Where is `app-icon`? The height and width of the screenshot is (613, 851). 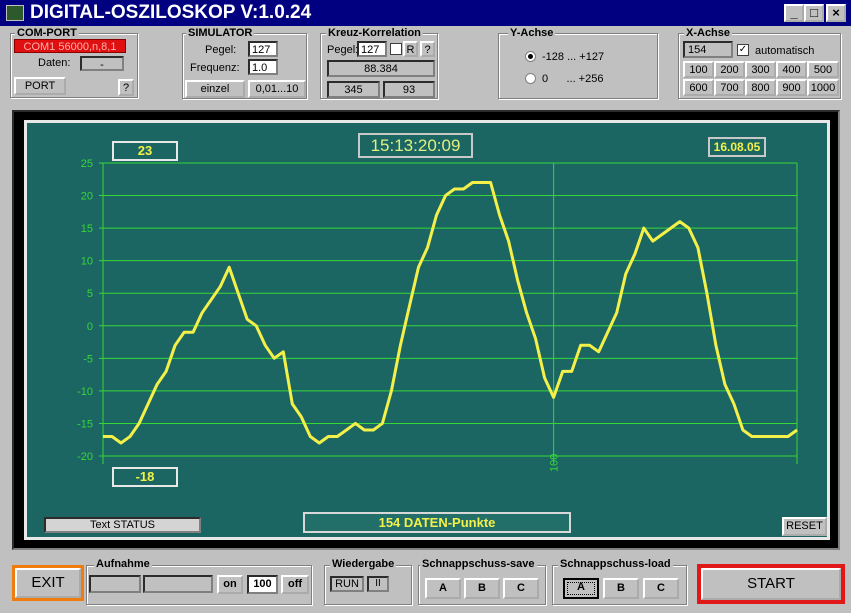
app-icon is located at coordinates (15, 13).